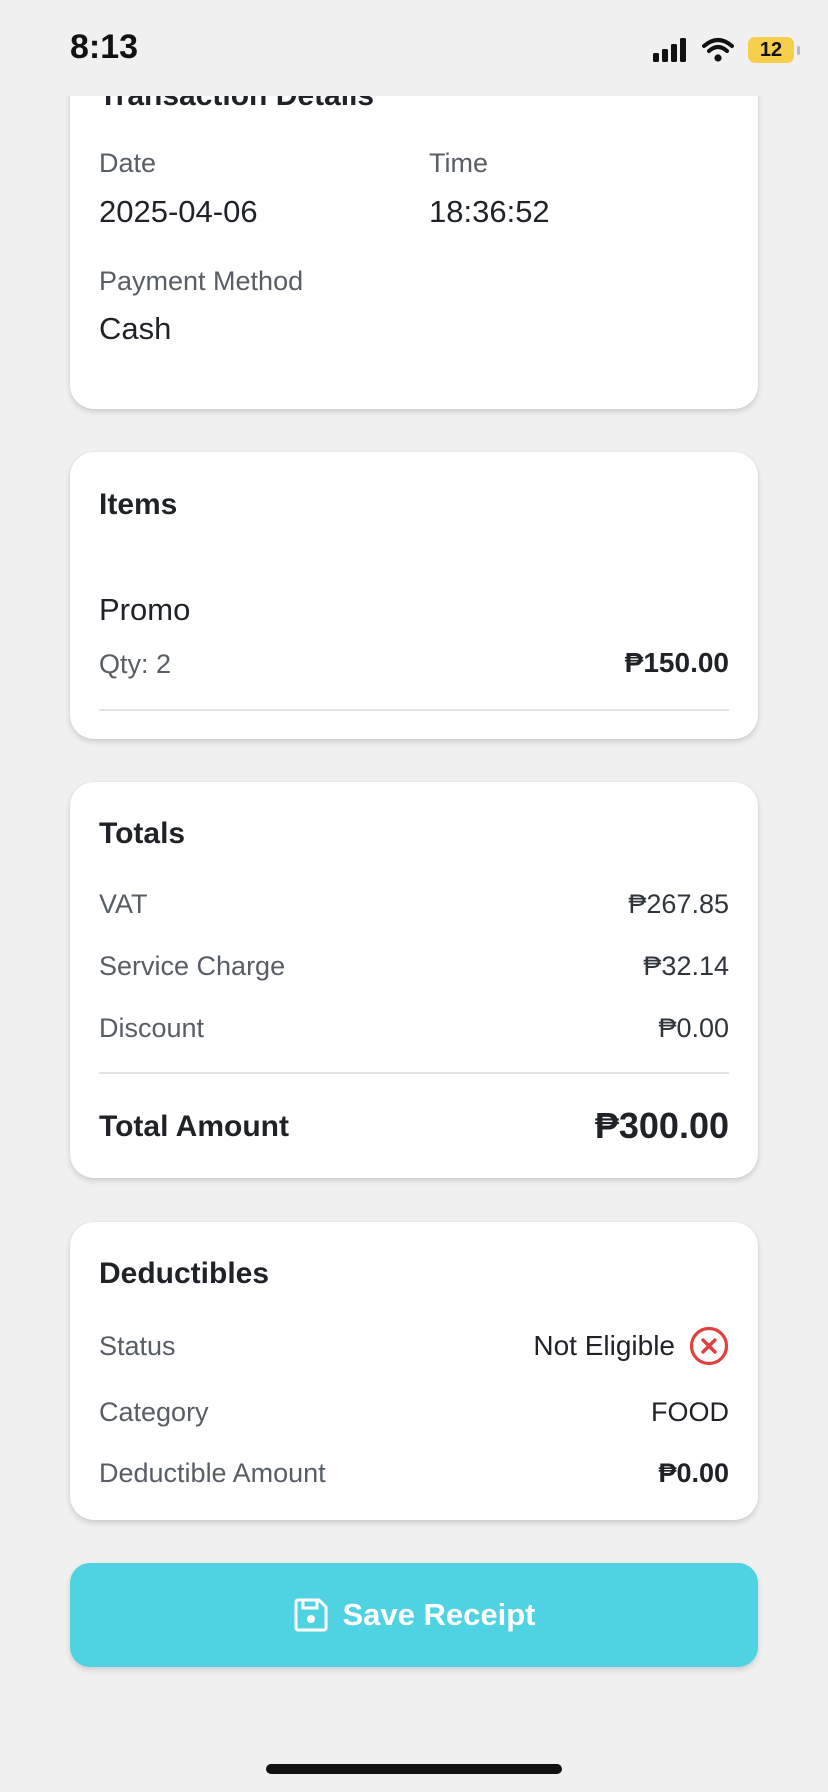 This screenshot has height=1792, width=828. I want to click on totals-divider, so click(414, 1073).